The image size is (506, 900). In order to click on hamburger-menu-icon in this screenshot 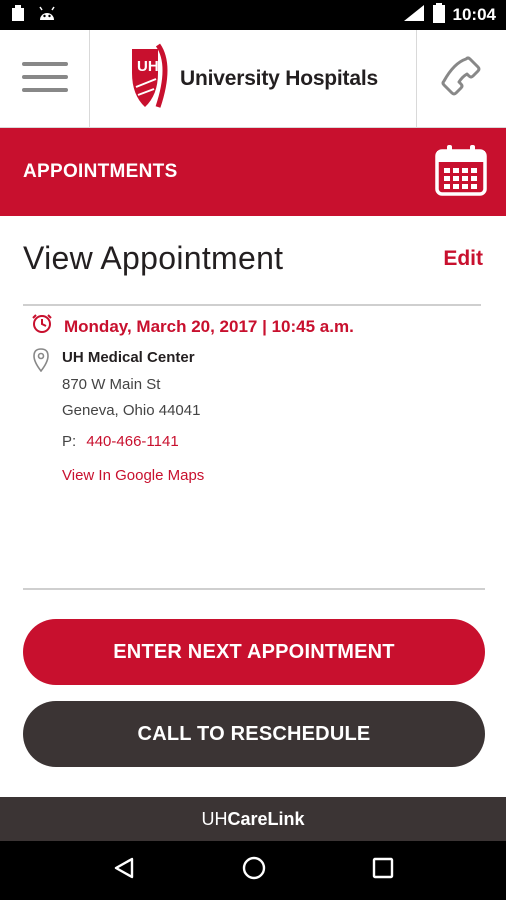, I will do `click(44, 79)`.